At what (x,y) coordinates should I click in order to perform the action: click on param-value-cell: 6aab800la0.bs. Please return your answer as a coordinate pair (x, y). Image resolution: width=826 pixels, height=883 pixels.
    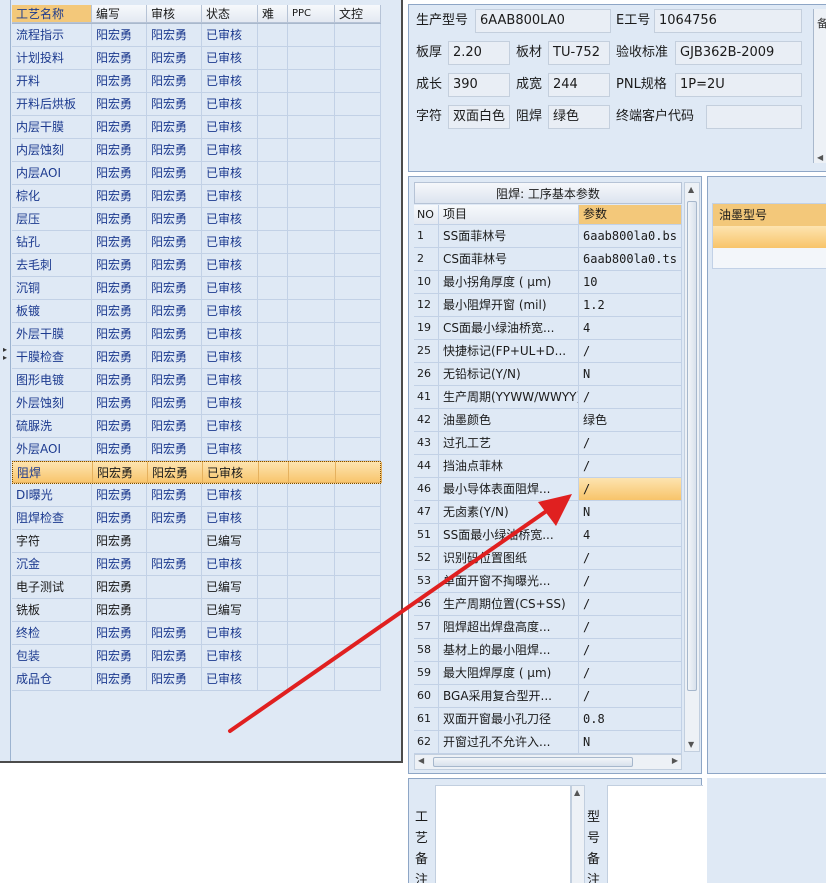
    Looking at the image, I should click on (630, 236).